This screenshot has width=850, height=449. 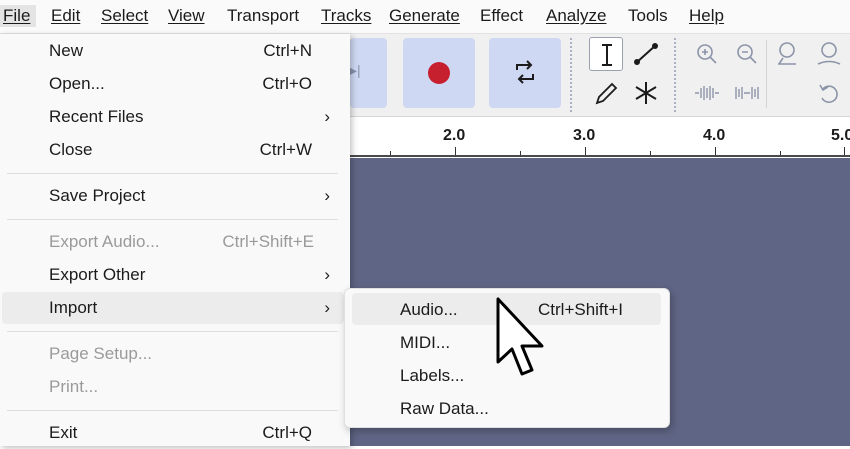 I want to click on menu-select: Select, so click(x=124, y=16).